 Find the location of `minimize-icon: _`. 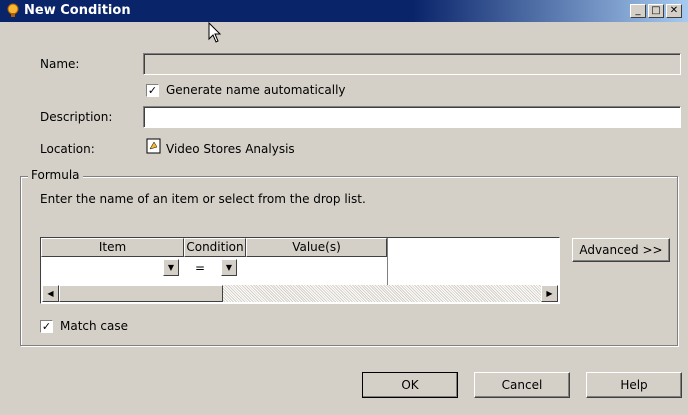

minimize-icon: _ is located at coordinates (638, 10).